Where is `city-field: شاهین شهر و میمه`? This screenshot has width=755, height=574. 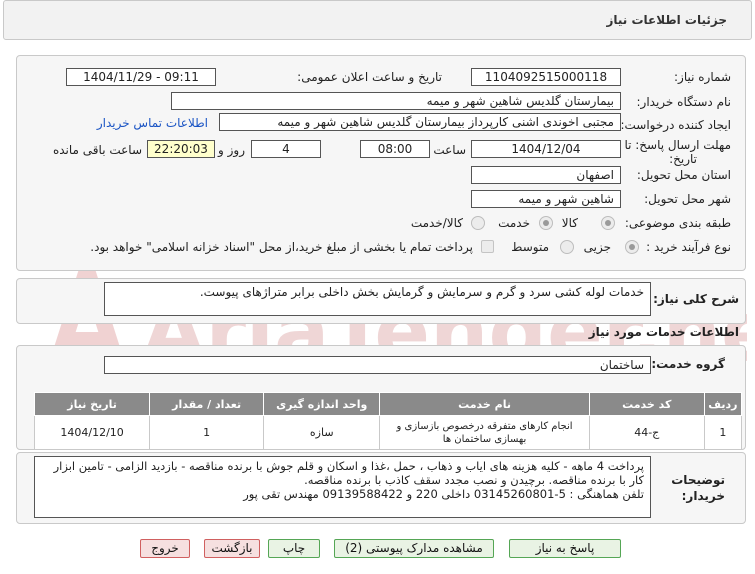 city-field: شاهین شهر و میمه is located at coordinates (546, 199).